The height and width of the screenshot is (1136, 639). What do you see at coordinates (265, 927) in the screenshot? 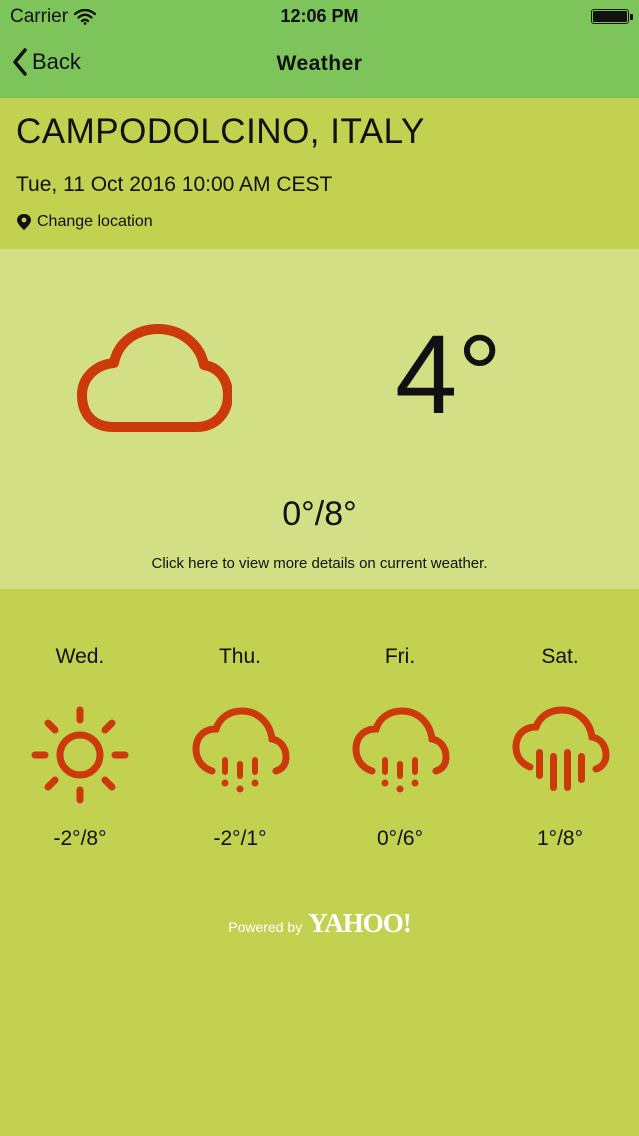
I see `powered-by-label: Powered by` at bounding box center [265, 927].